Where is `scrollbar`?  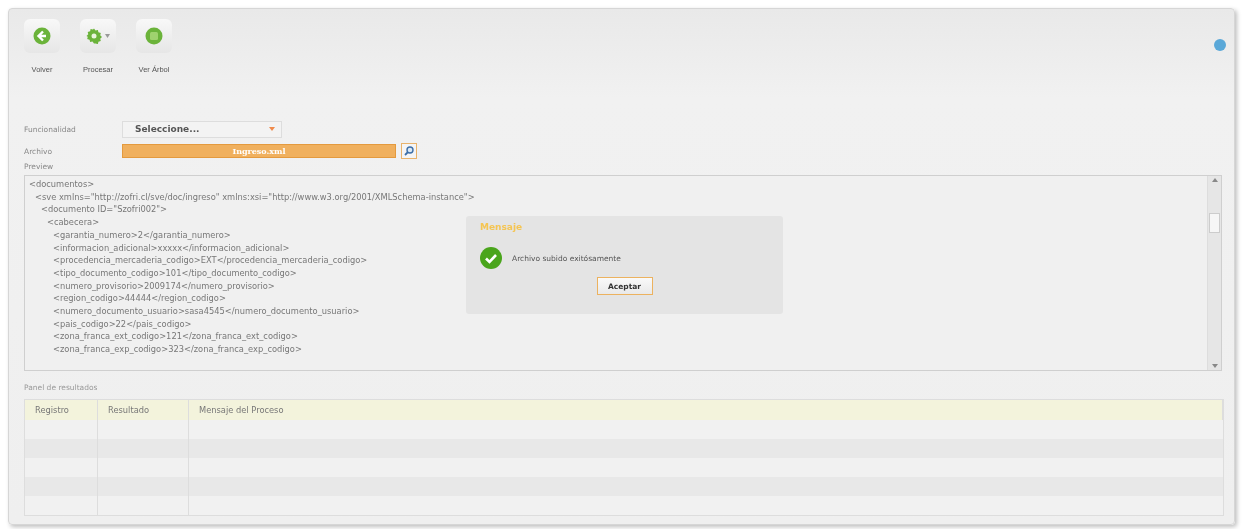 scrollbar is located at coordinates (1214, 273).